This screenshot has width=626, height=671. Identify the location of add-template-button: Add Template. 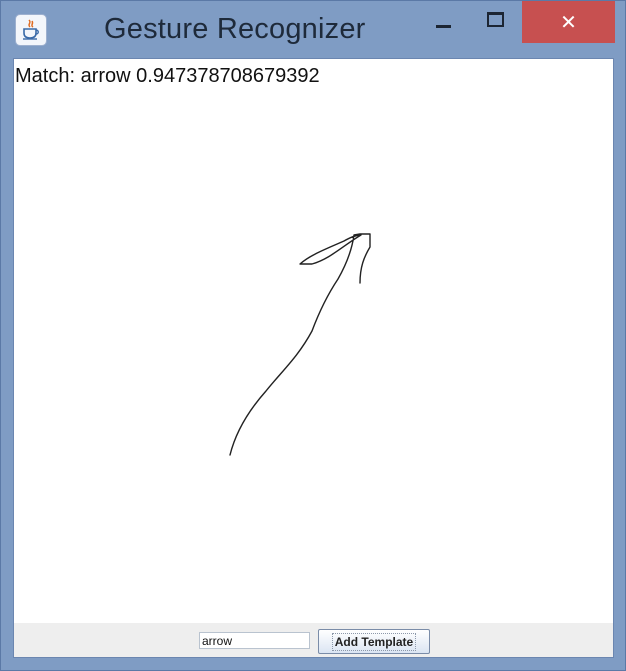
(374, 641).